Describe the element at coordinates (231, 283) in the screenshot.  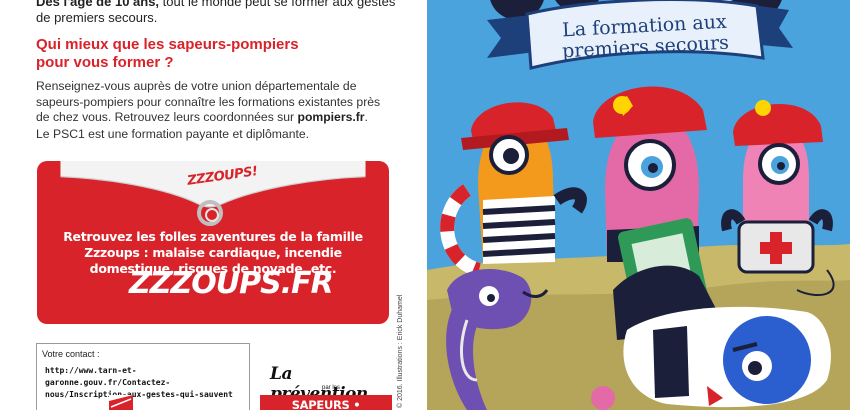
I see `zzzoups-site-link: ZZZOUPS.FR` at that location.